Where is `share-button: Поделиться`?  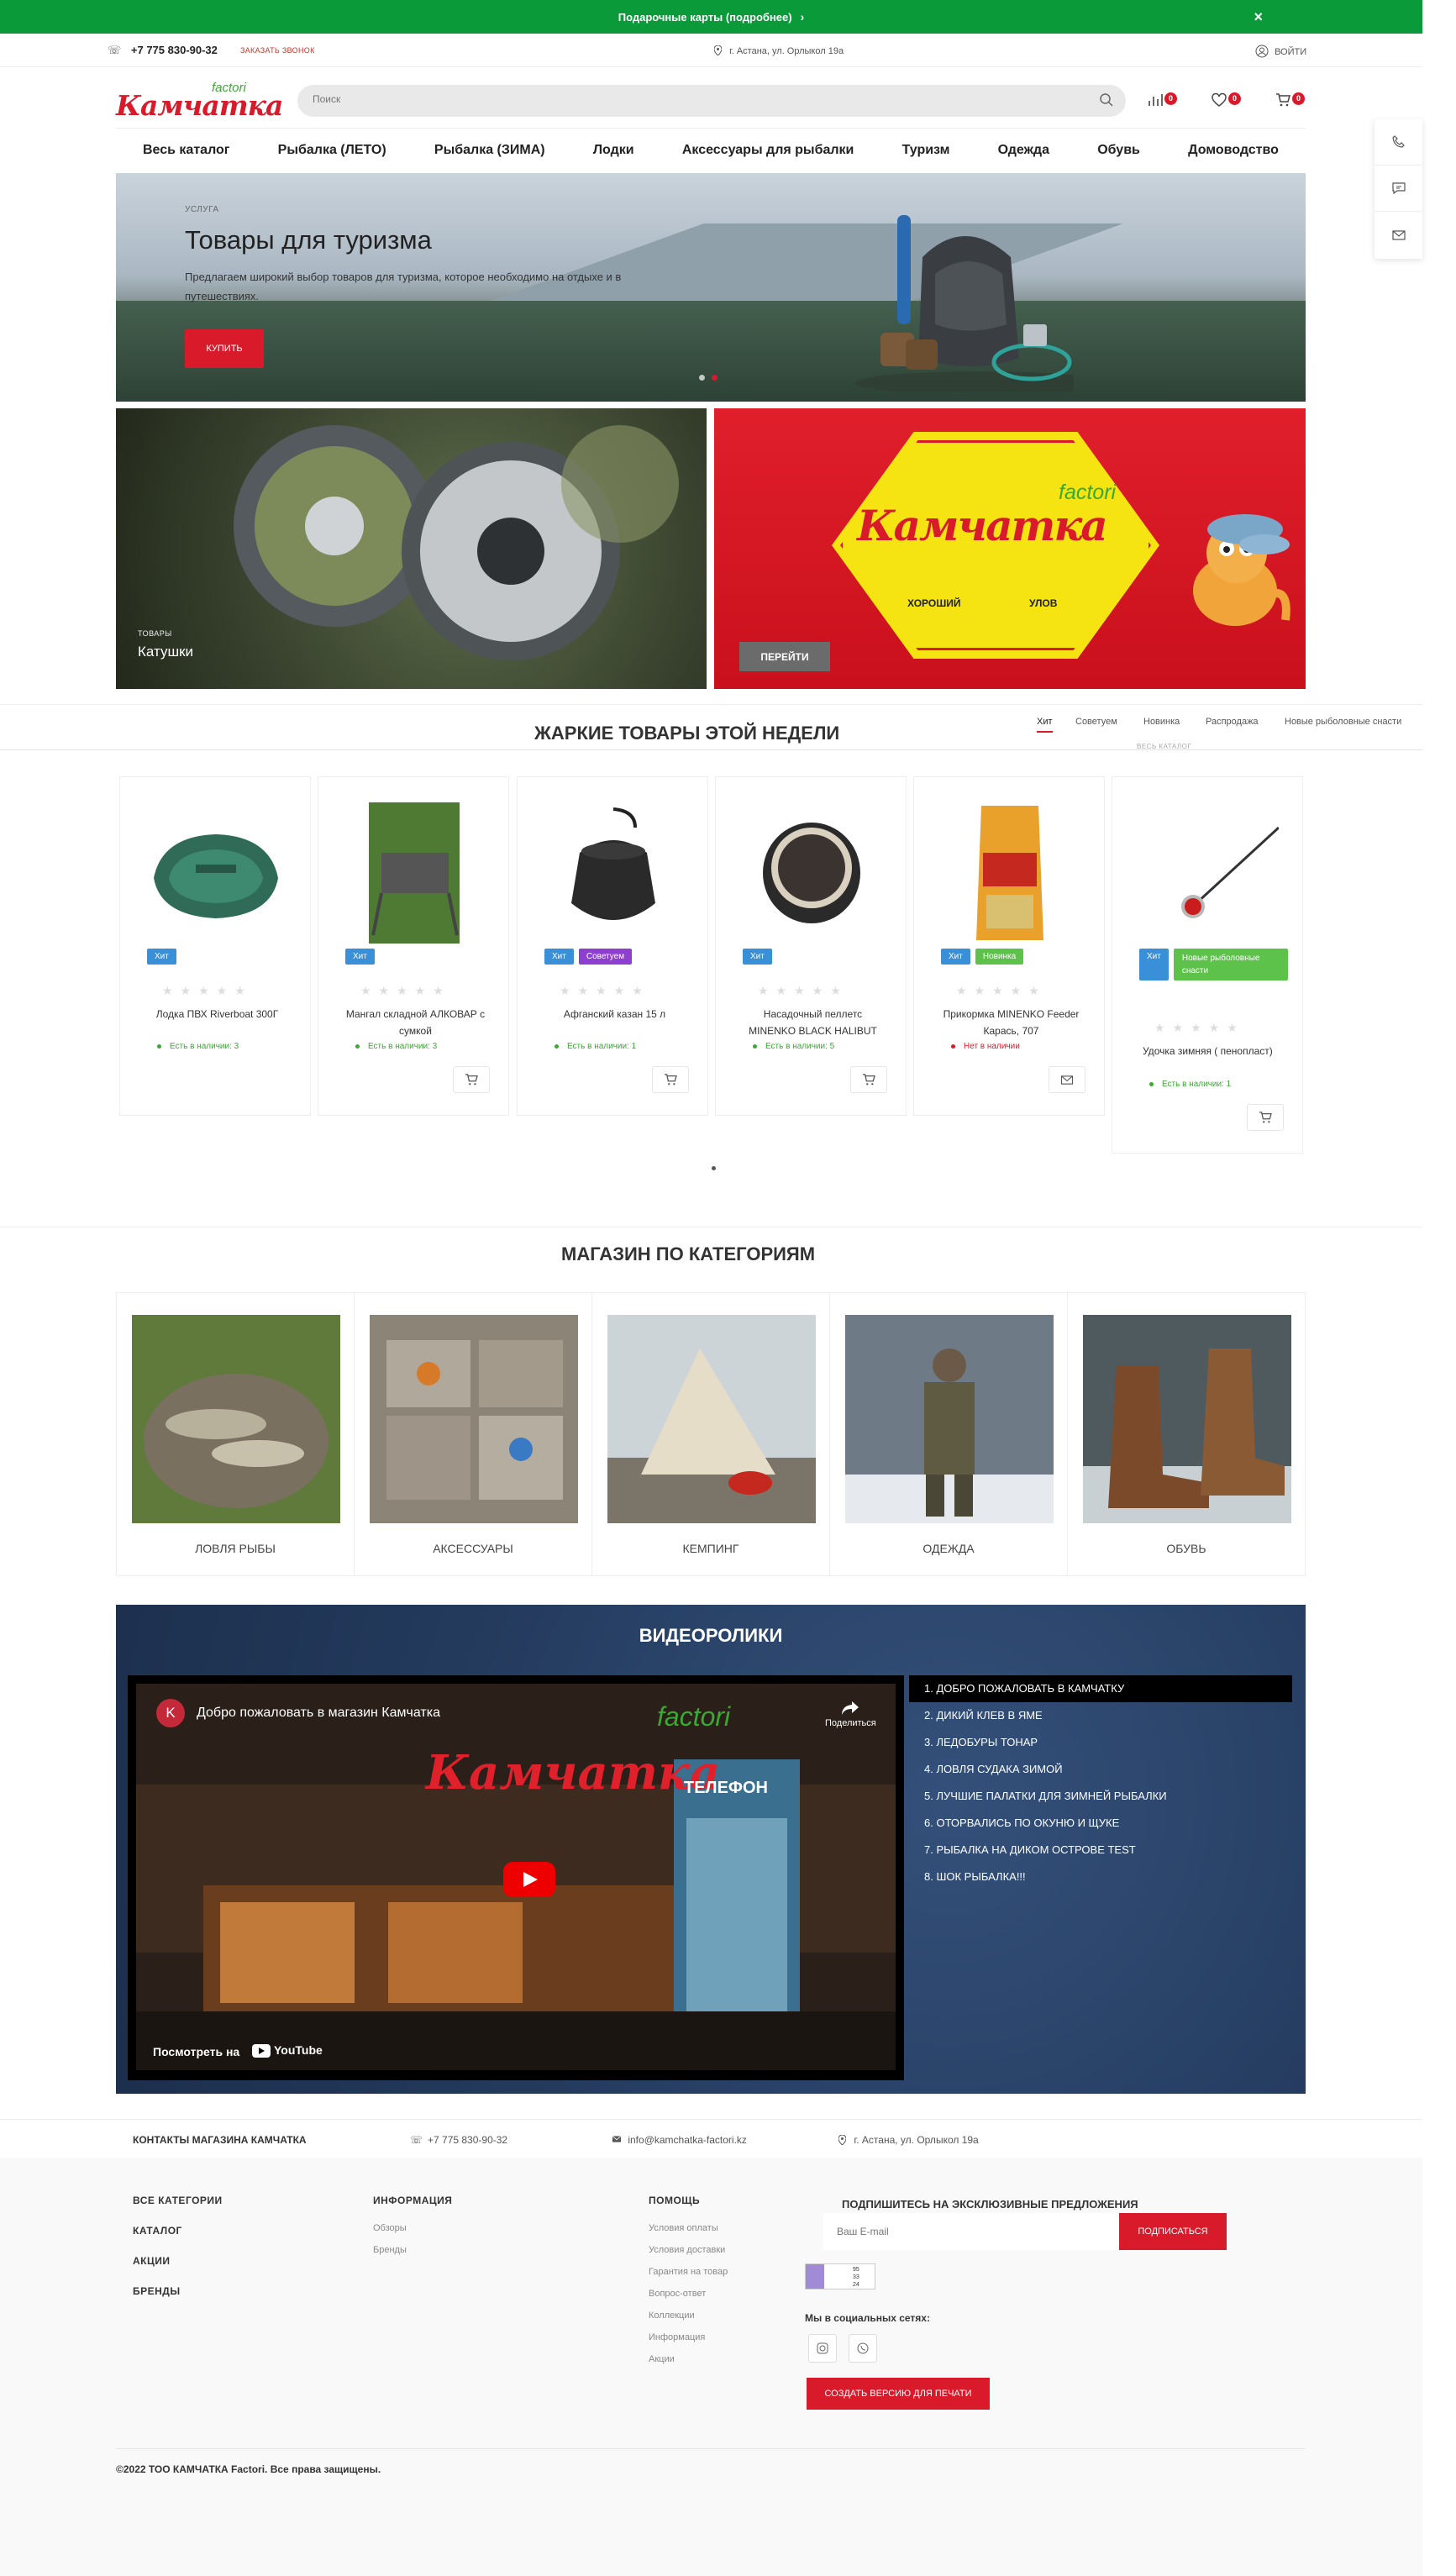
share-button: Поделиться is located at coordinates (850, 1714).